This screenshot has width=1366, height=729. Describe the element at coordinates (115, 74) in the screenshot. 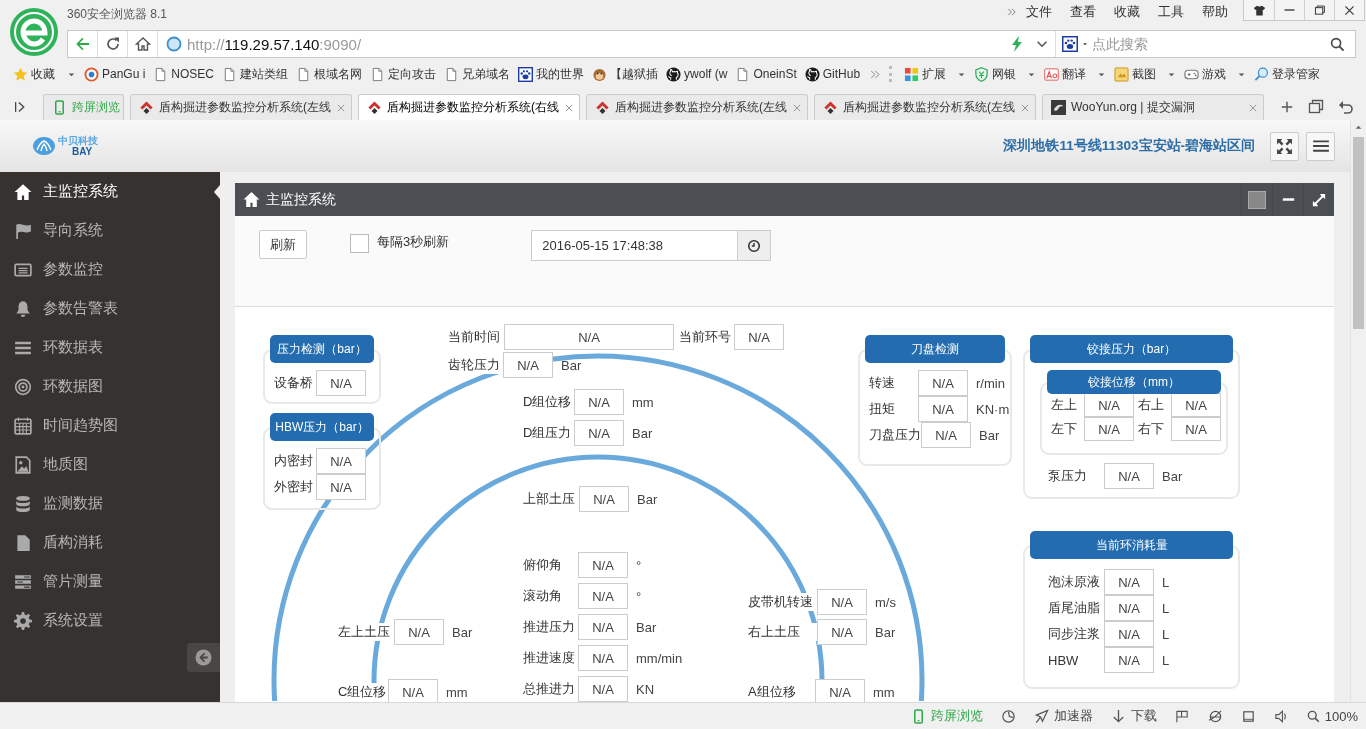

I see `bookmark-link: PanGu i` at that location.